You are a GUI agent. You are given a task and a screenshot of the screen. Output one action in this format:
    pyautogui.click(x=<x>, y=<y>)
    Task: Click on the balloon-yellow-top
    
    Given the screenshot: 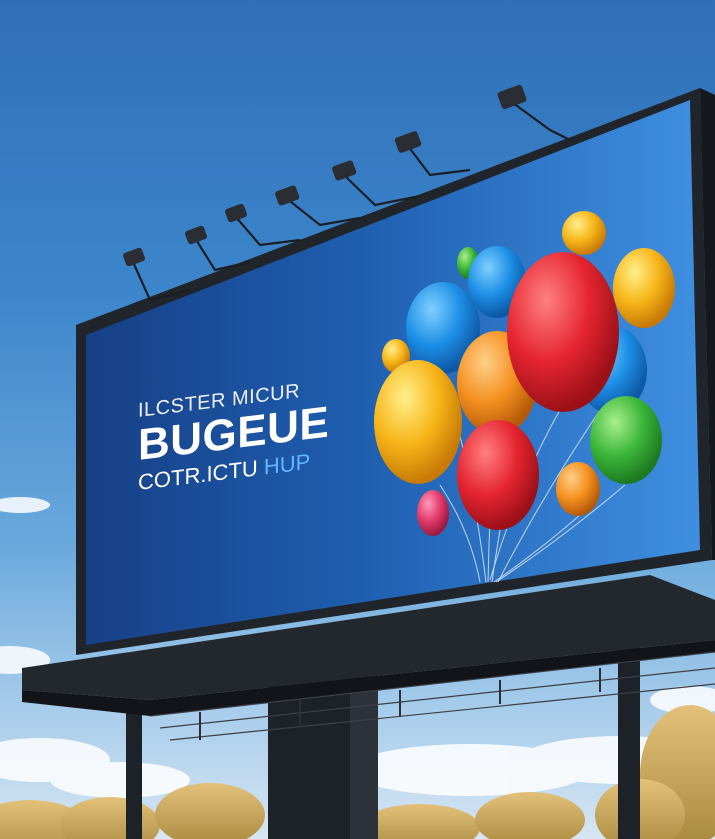 What is the action you would take?
    pyautogui.click(x=584, y=233)
    